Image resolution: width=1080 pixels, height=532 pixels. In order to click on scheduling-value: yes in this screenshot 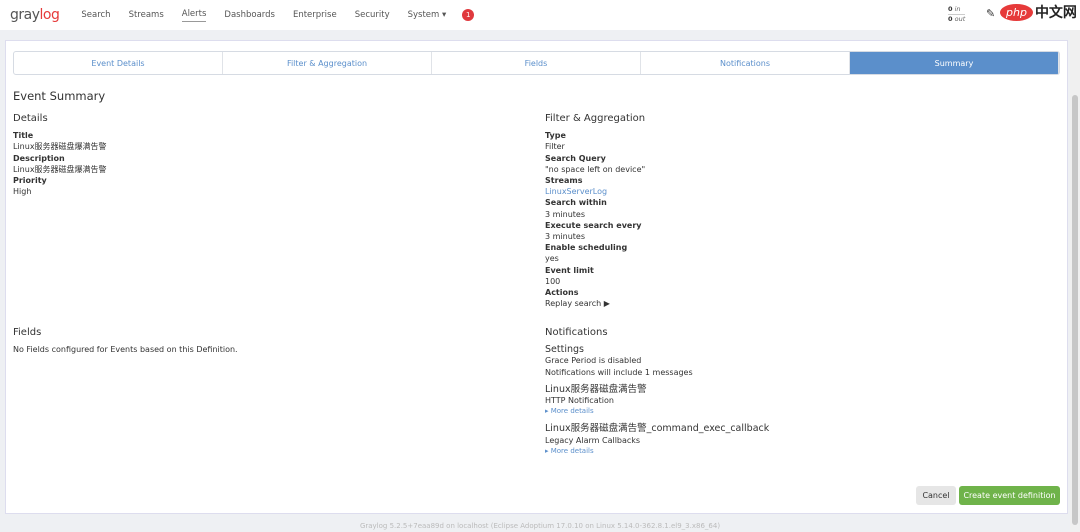, I will do `click(552, 259)`.